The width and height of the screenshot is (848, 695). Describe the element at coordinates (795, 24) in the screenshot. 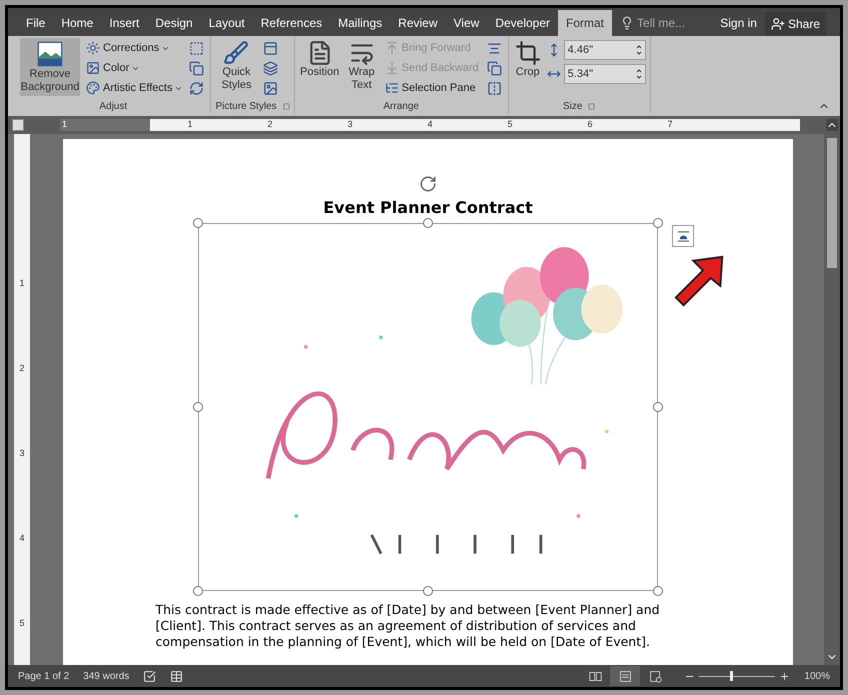

I see `share-button: Share` at that location.